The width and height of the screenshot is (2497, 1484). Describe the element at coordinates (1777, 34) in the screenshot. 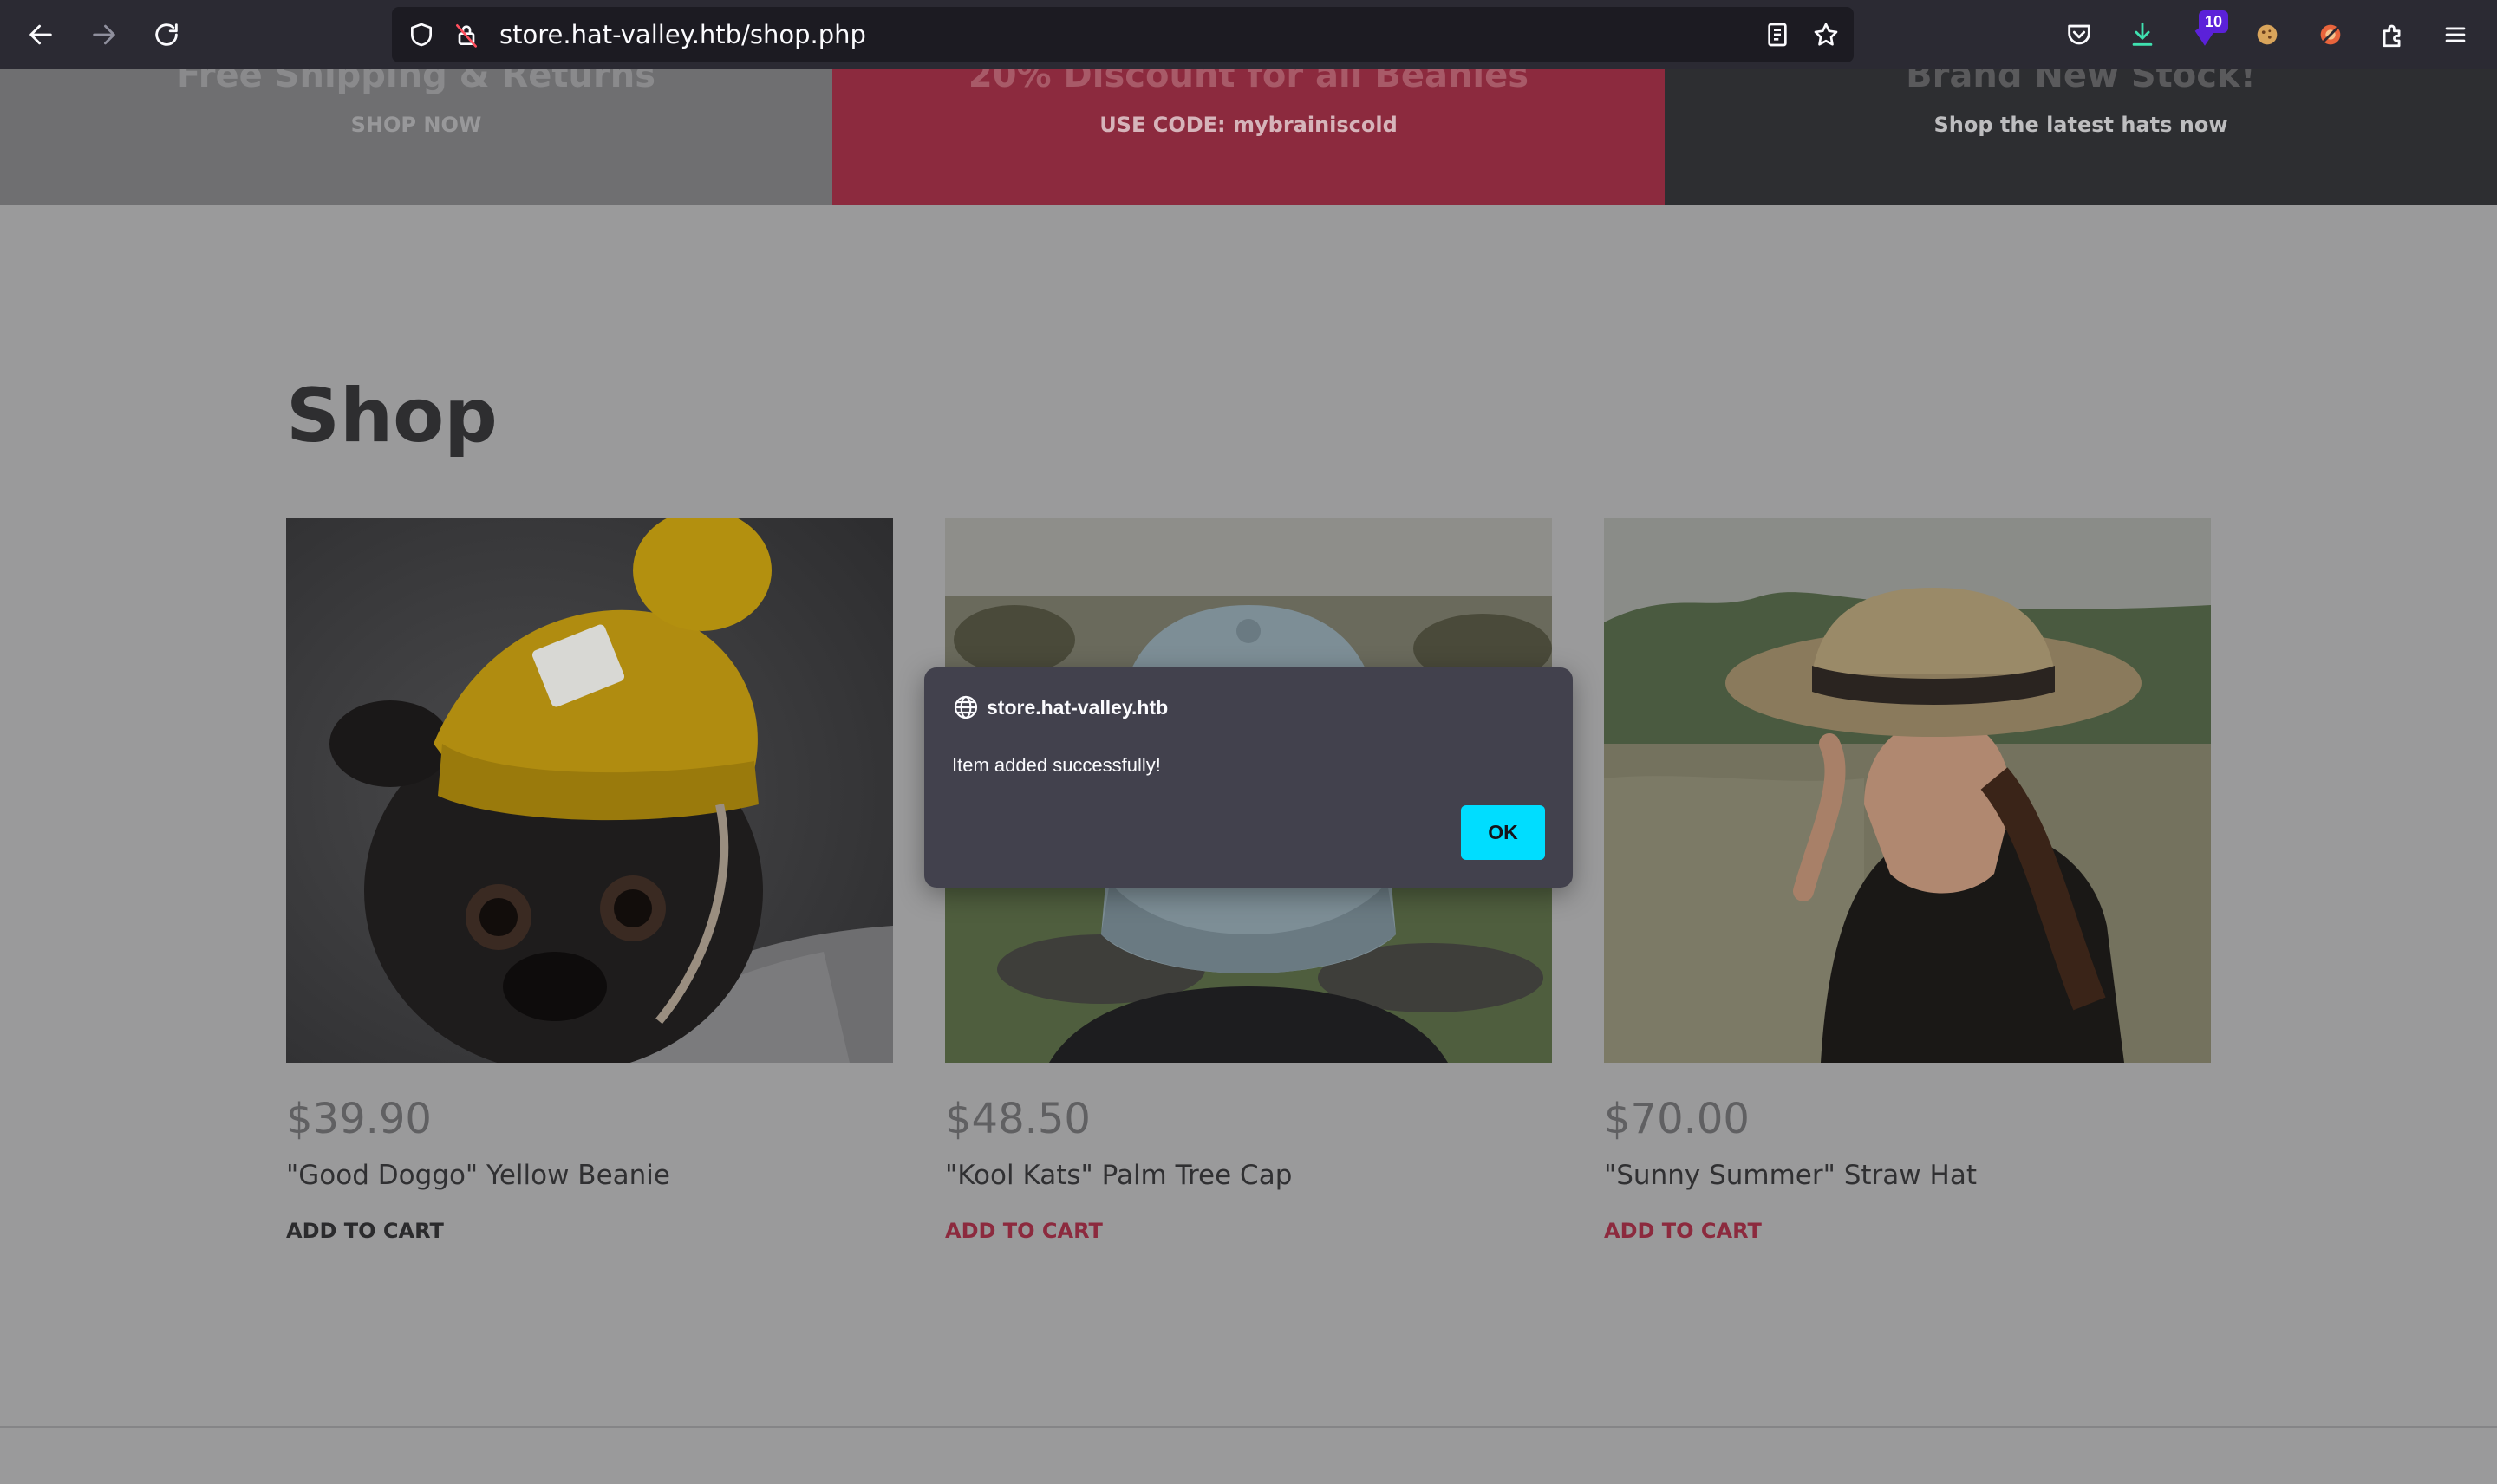

I see `reader-view-icon` at that location.